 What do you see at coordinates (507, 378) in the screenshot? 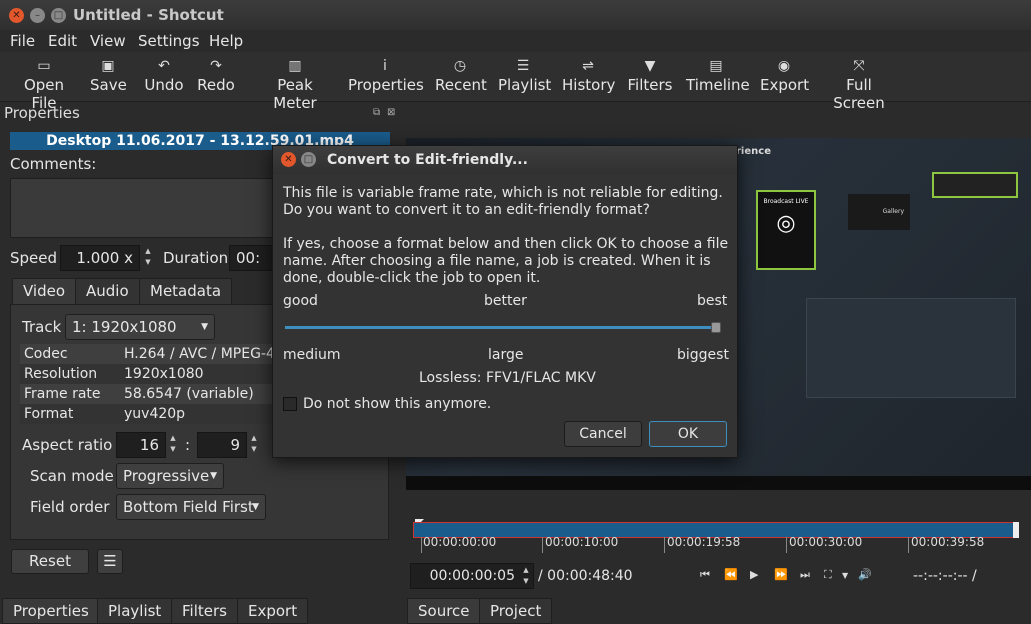
I see `format-description: Lossless: FFV1/FLAC MKV` at bounding box center [507, 378].